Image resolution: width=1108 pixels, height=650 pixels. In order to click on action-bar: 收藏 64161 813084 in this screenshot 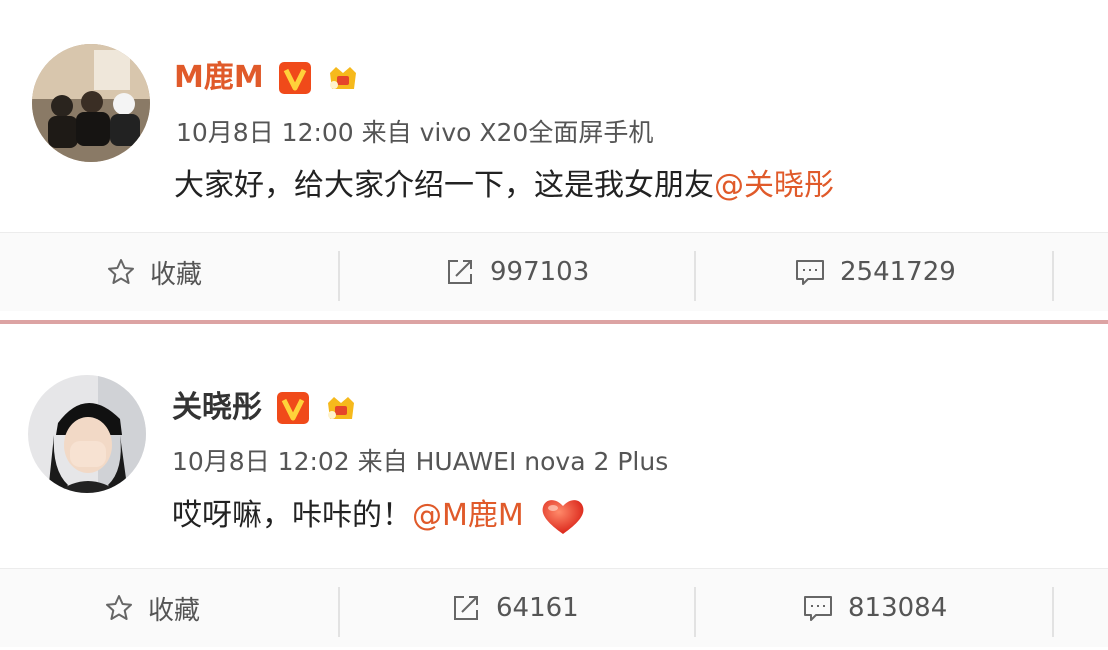, I will do `click(554, 607)`.